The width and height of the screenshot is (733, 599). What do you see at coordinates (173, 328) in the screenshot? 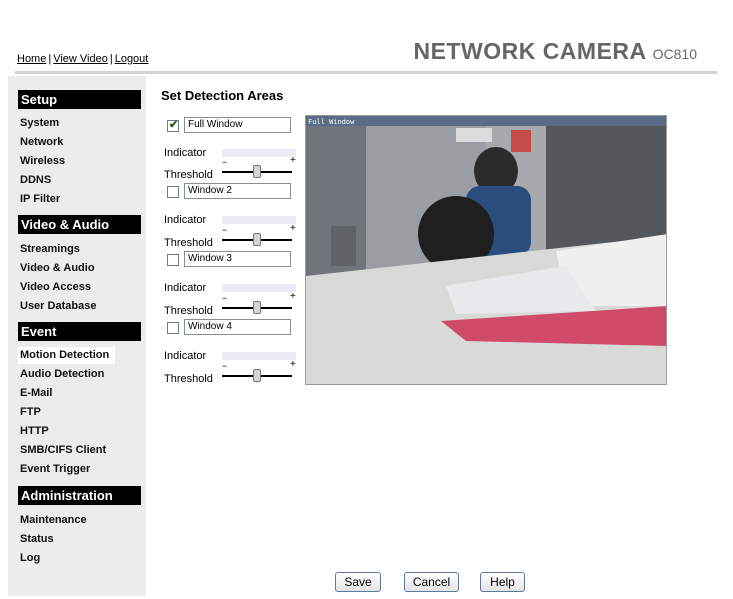
I see `window-4-checkbox` at bounding box center [173, 328].